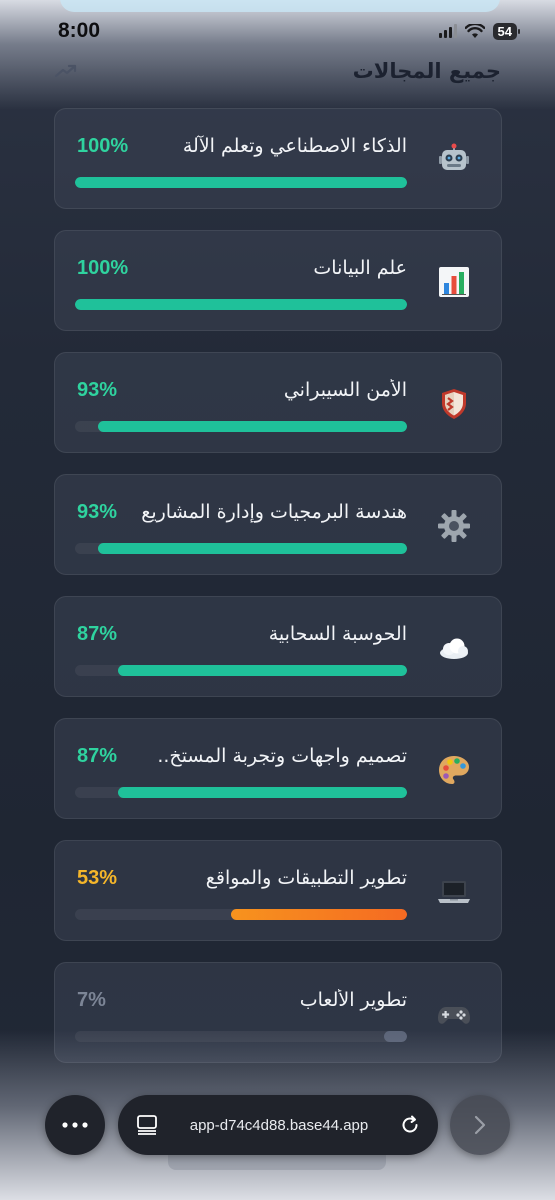 The height and width of the screenshot is (1200, 555). I want to click on field-name: علم البيانات, so click(360, 268).